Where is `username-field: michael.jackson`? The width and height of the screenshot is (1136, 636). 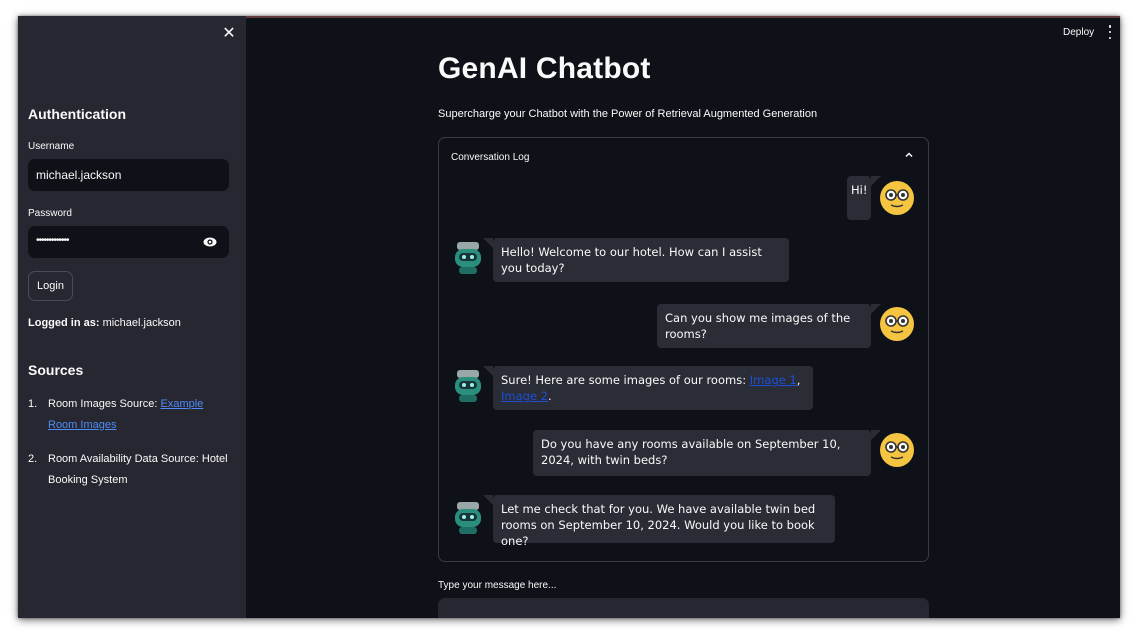
username-field: michael.jackson is located at coordinates (128, 175).